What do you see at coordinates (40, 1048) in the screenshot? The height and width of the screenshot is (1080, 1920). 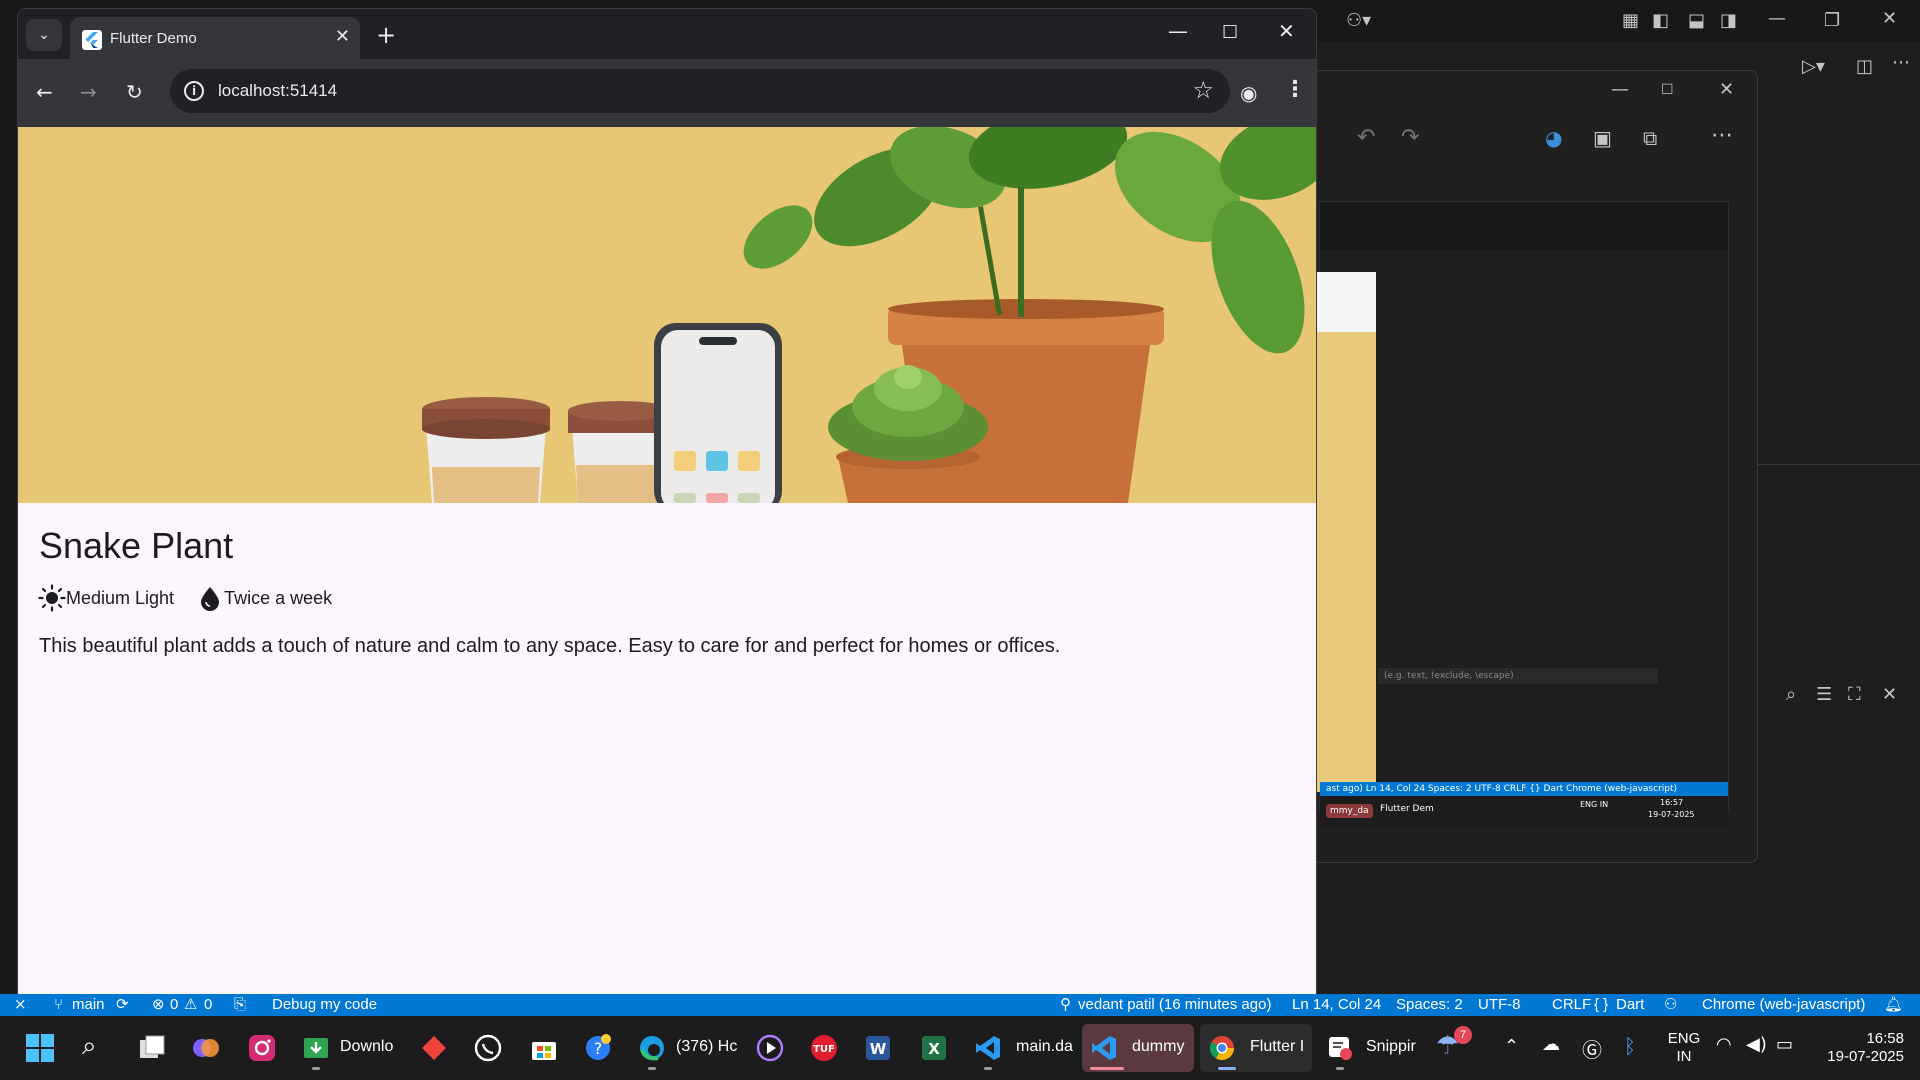 I see `windows-start-icon` at bounding box center [40, 1048].